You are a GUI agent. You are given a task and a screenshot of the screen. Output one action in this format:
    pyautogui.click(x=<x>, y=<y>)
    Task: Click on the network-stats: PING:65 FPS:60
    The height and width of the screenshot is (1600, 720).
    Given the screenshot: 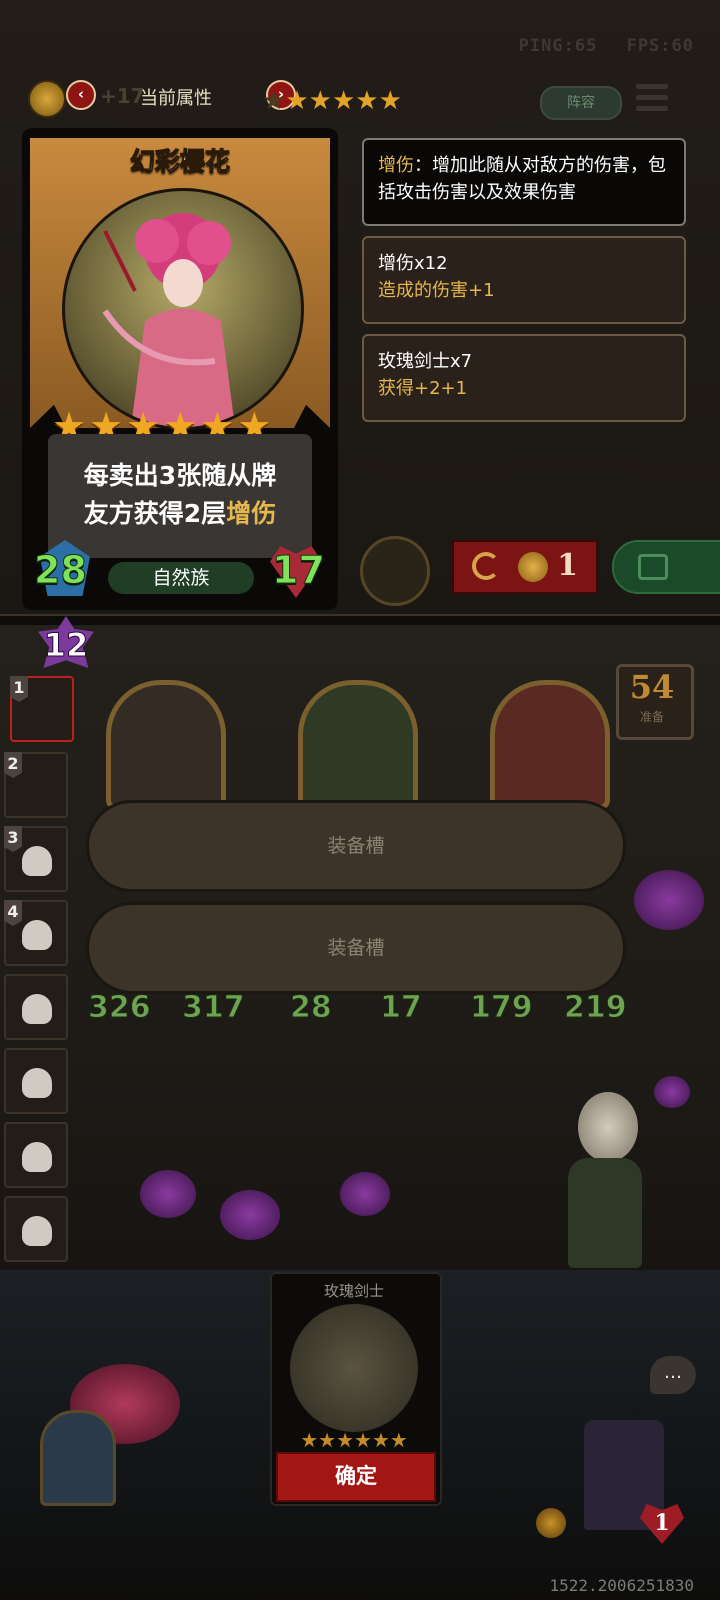 What is the action you would take?
    pyautogui.click(x=597, y=46)
    